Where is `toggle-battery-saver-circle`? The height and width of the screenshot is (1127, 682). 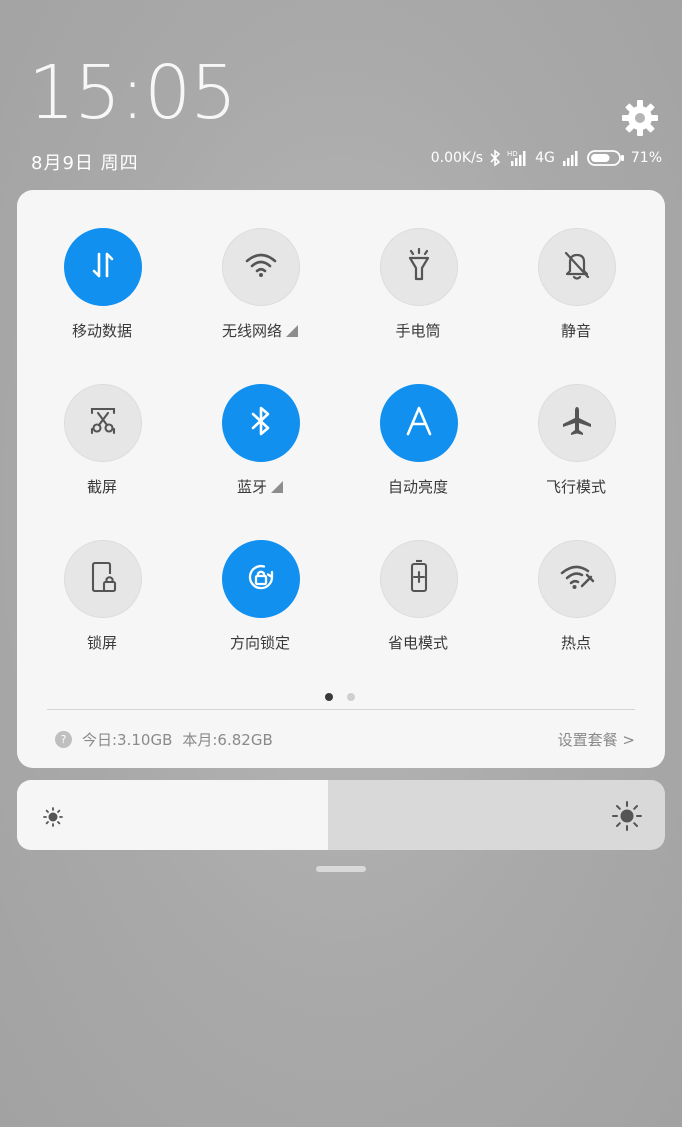 toggle-battery-saver-circle is located at coordinates (419, 579).